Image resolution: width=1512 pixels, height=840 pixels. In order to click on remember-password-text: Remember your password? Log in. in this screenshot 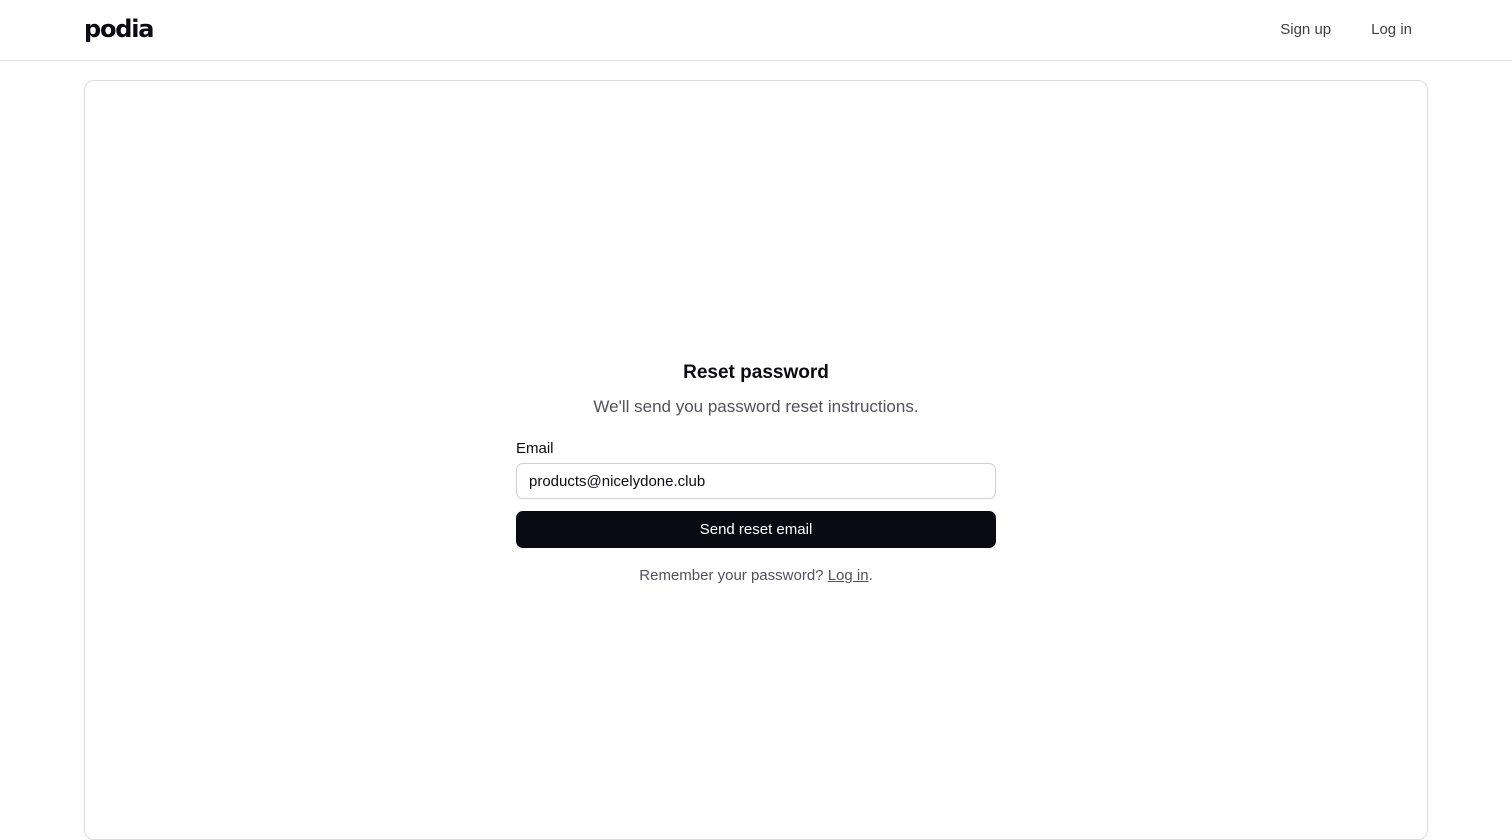, I will do `click(756, 576)`.